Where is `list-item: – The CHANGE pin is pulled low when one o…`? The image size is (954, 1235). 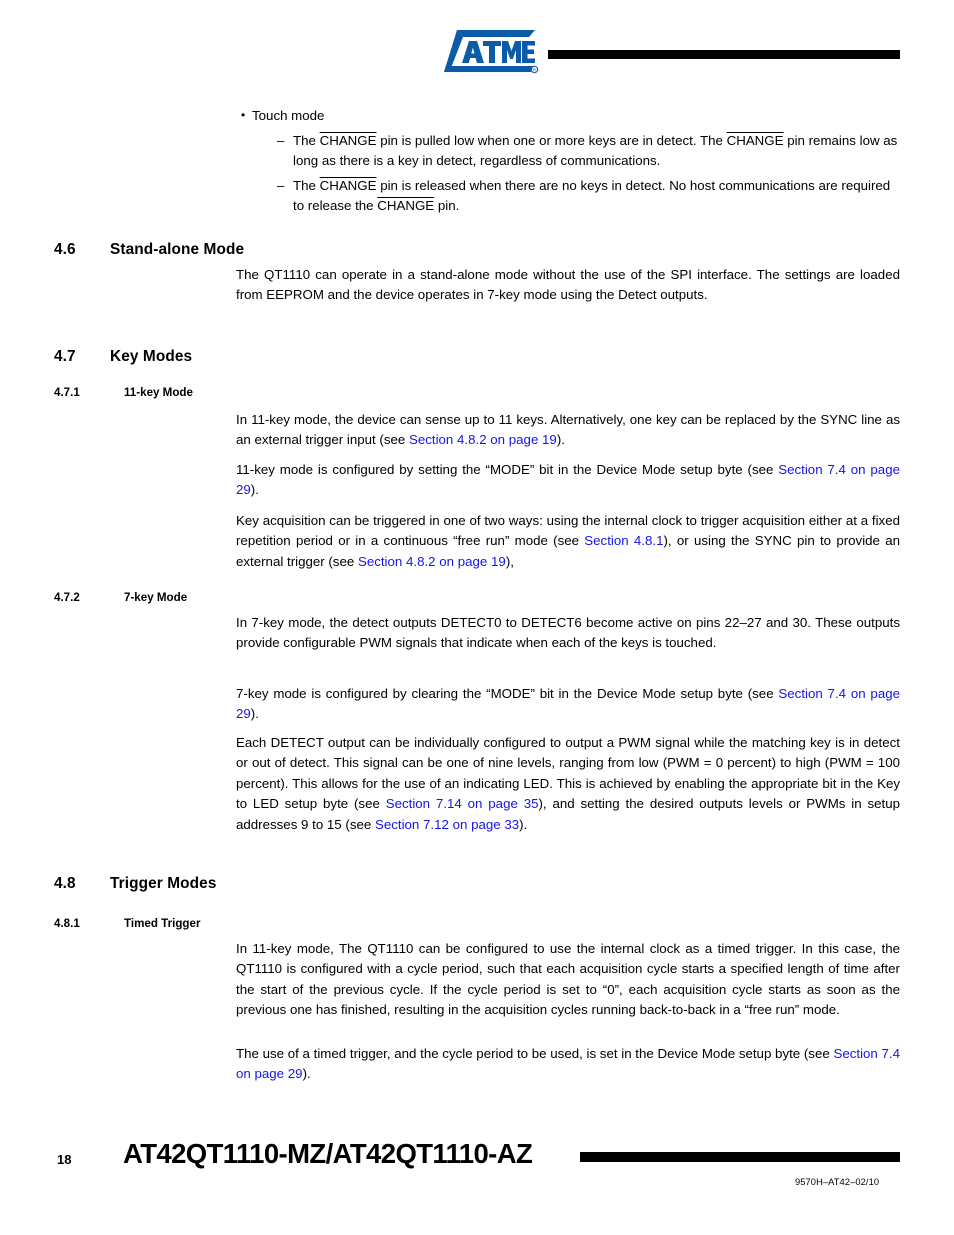 list-item: – The CHANGE pin is pulled low when one o… is located at coordinates (568, 151).